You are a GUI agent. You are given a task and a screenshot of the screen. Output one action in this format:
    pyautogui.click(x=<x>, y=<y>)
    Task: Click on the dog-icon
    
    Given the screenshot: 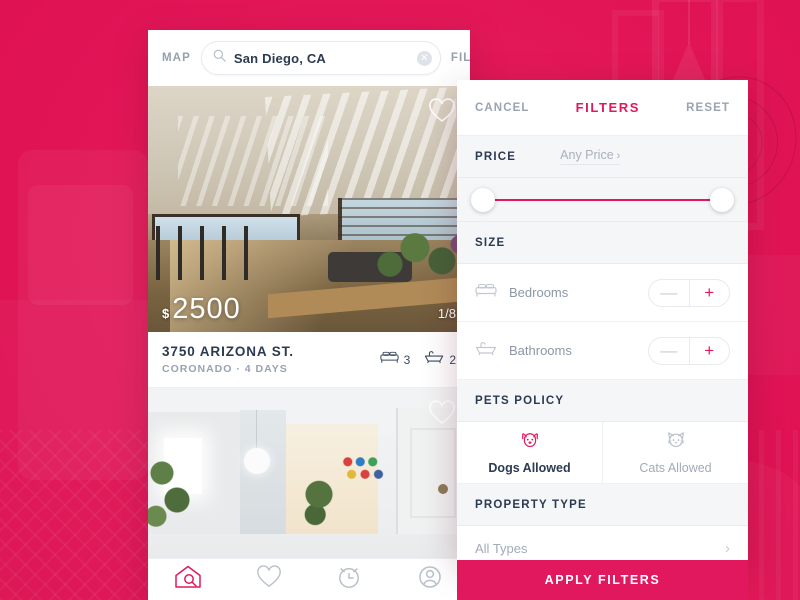 What is the action you would take?
    pyautogui.click(x=530, y=443)
    